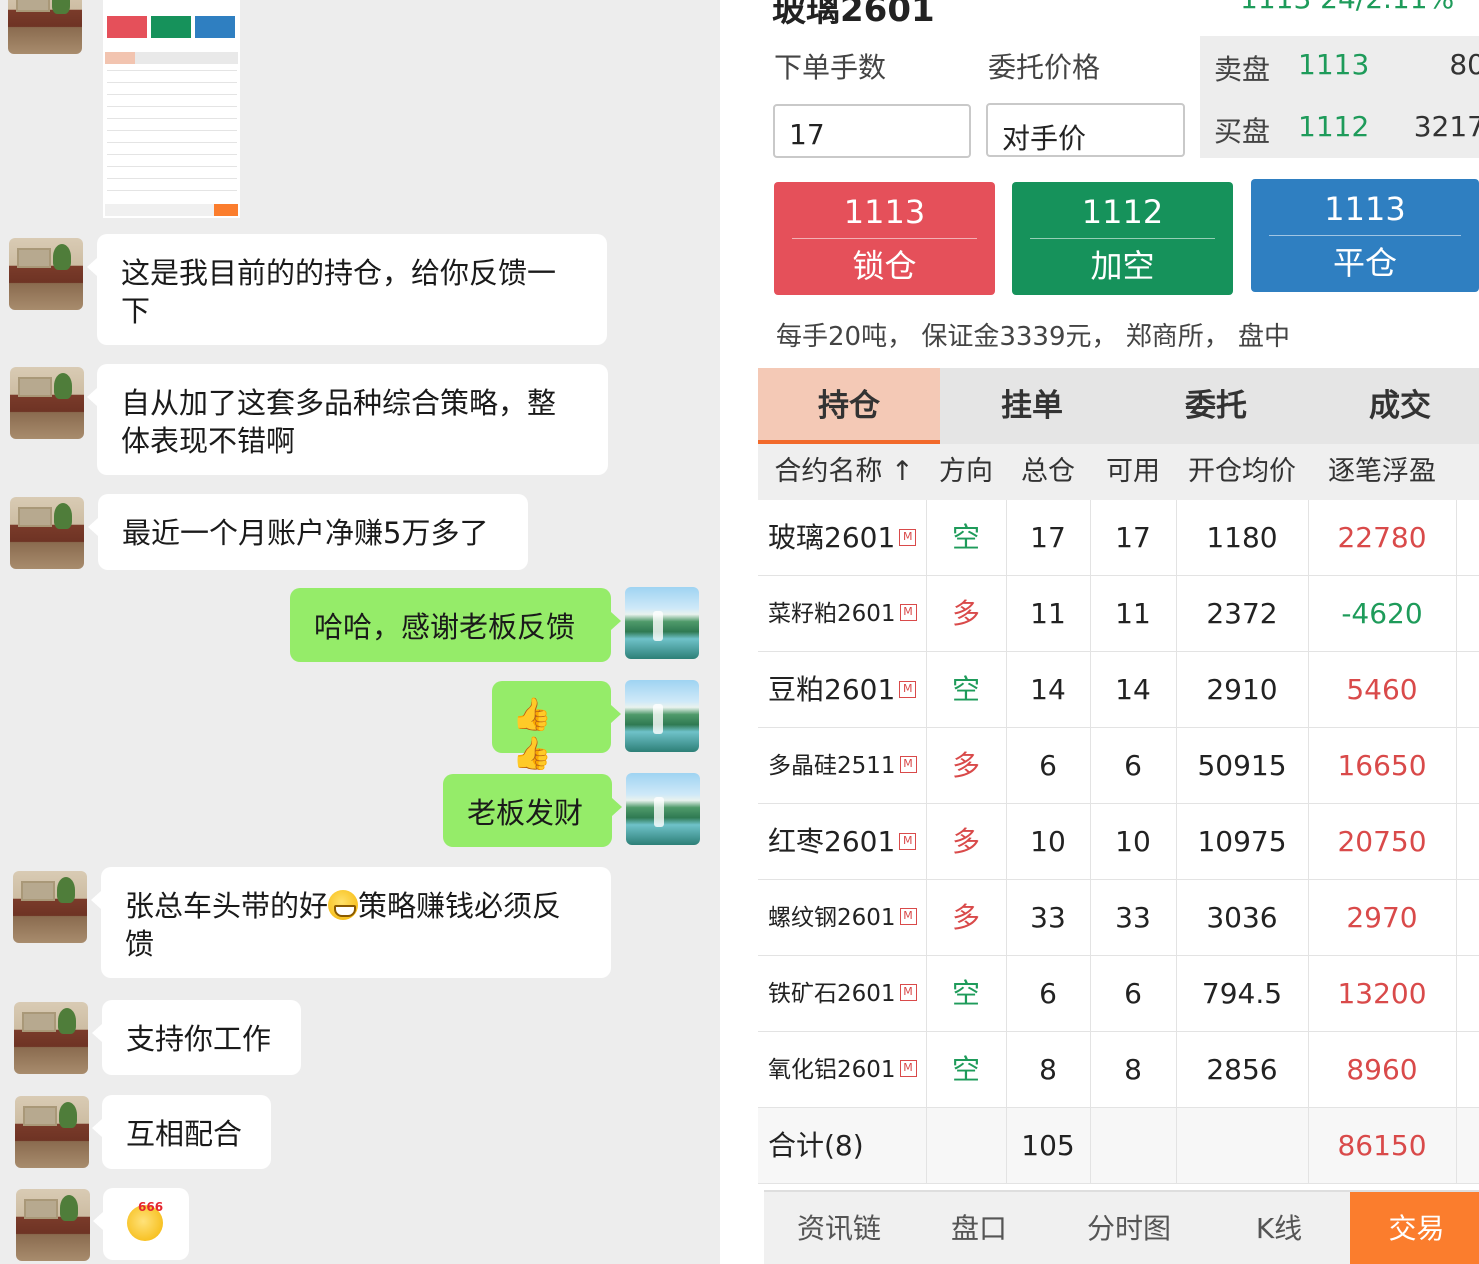  Describe the element at coordinates (842, 918) in the screenshot. I see `contract-name: 螺纹钢2601 M` at that location.